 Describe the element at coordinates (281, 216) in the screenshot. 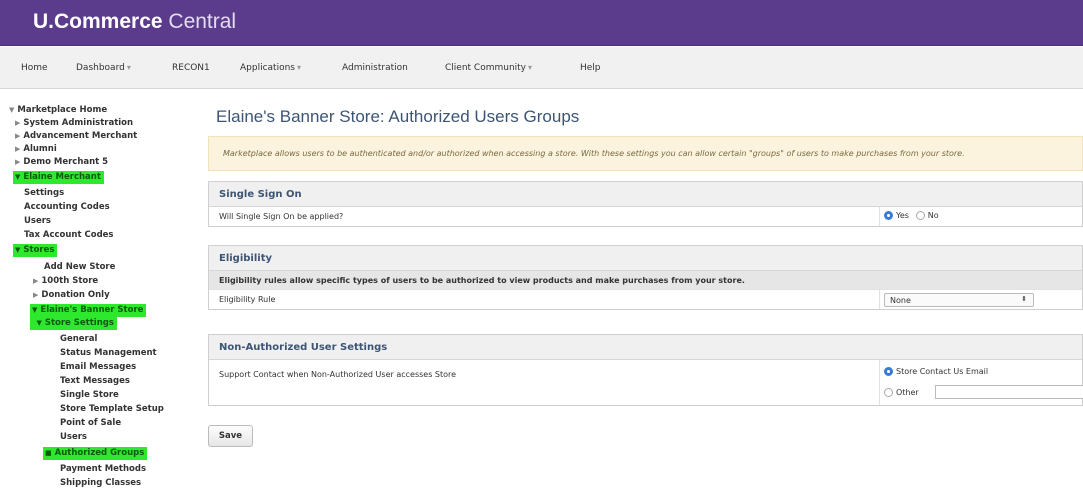

I see `sso-question: Will Single Sign On be applied?` at that location.